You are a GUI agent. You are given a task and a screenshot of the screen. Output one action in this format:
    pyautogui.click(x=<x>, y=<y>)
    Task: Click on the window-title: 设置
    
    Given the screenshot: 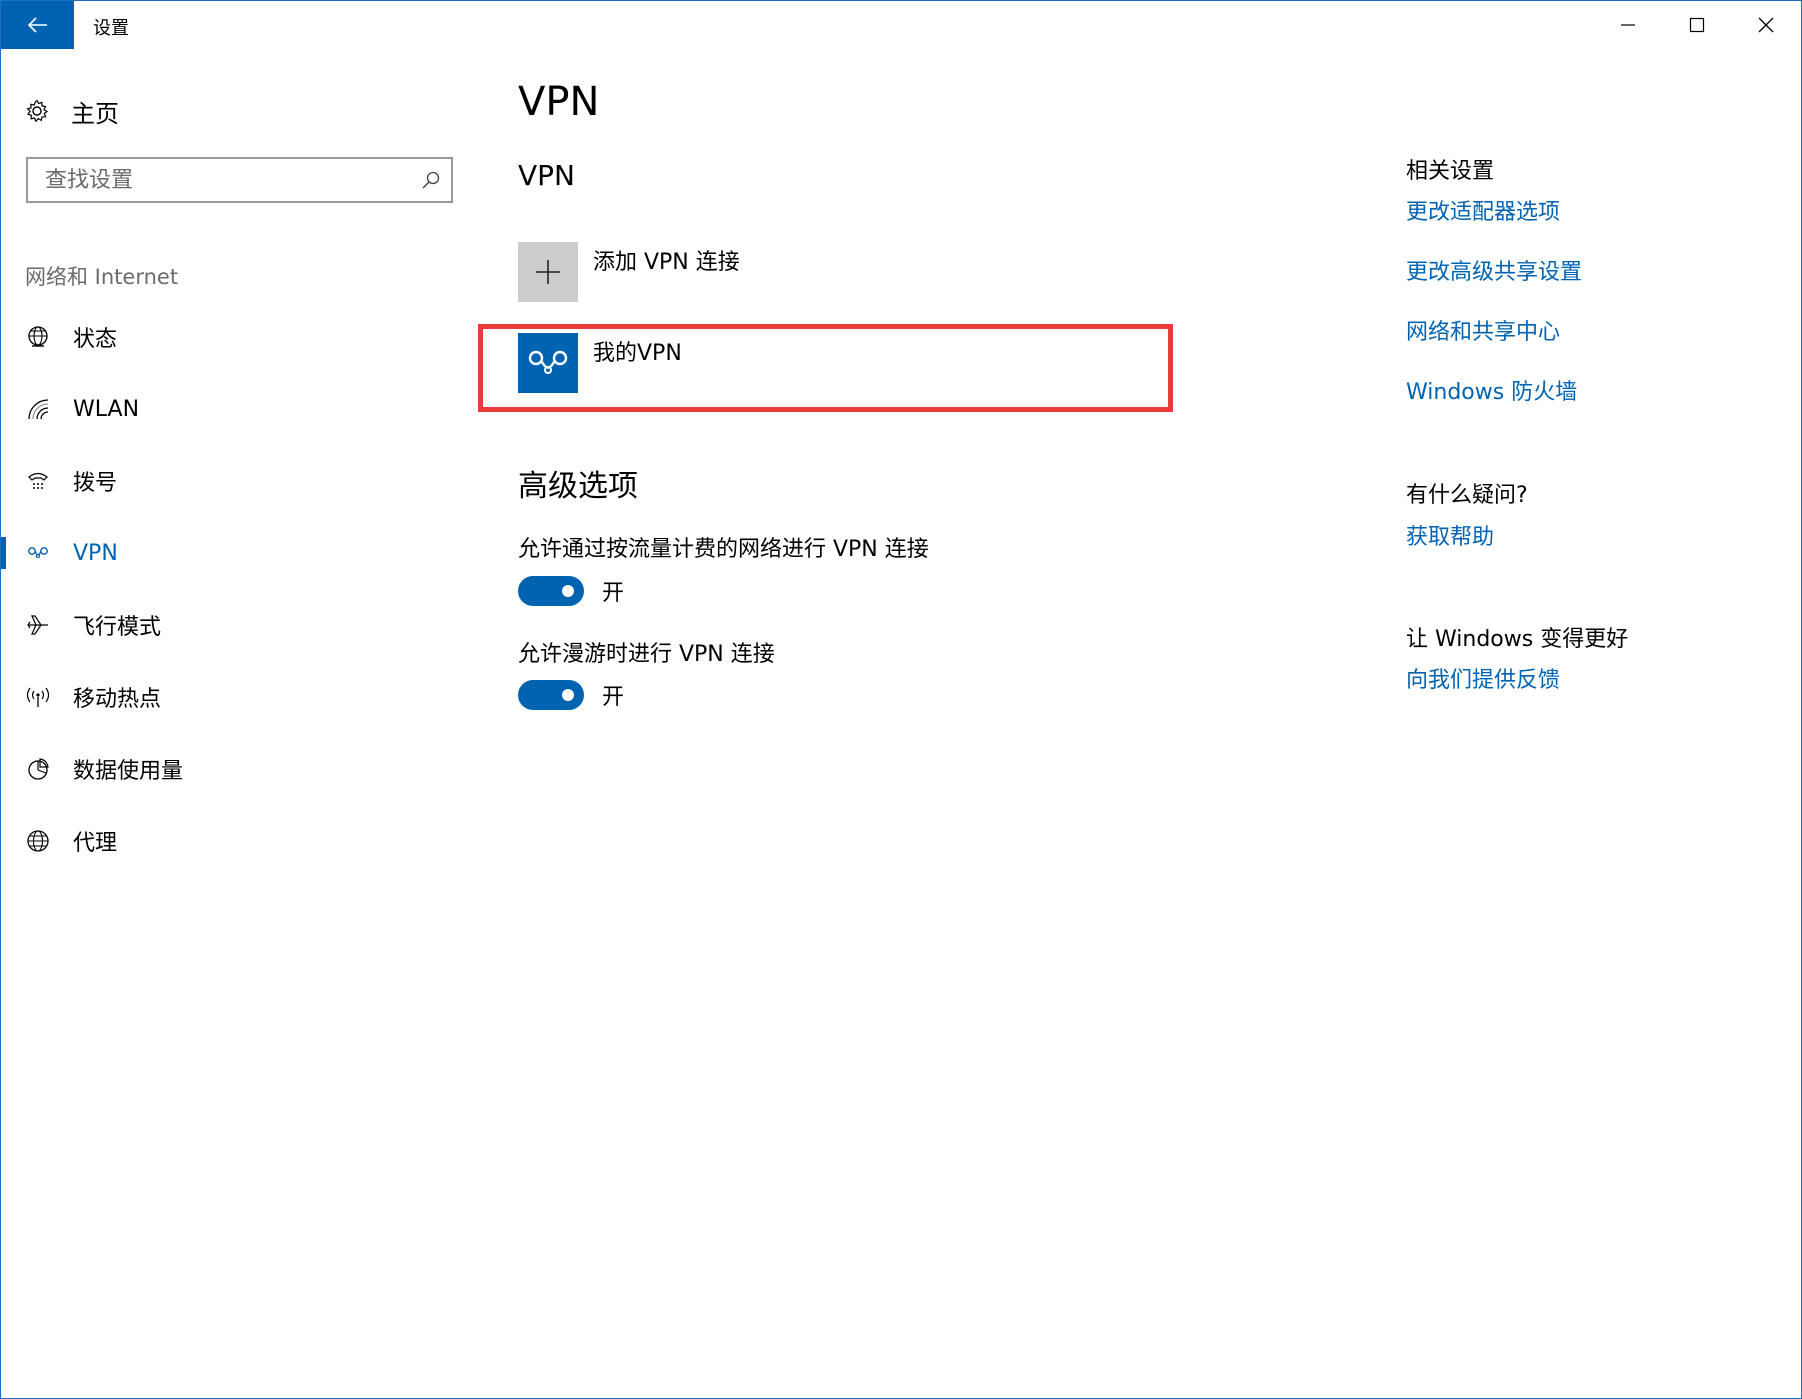 What is the action you would take?
    pyautogui.click(x=111, y=28)
    